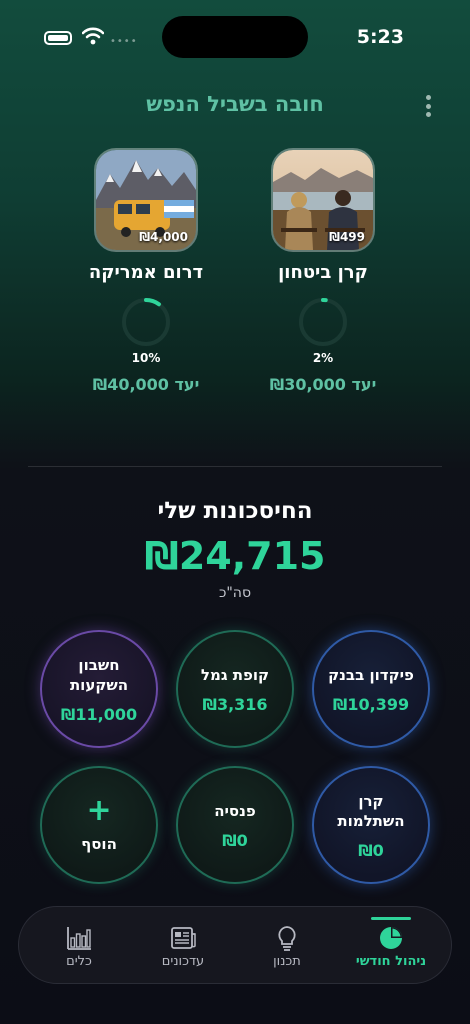  I want to click on signal-icon: ••••, so click(124, 41).